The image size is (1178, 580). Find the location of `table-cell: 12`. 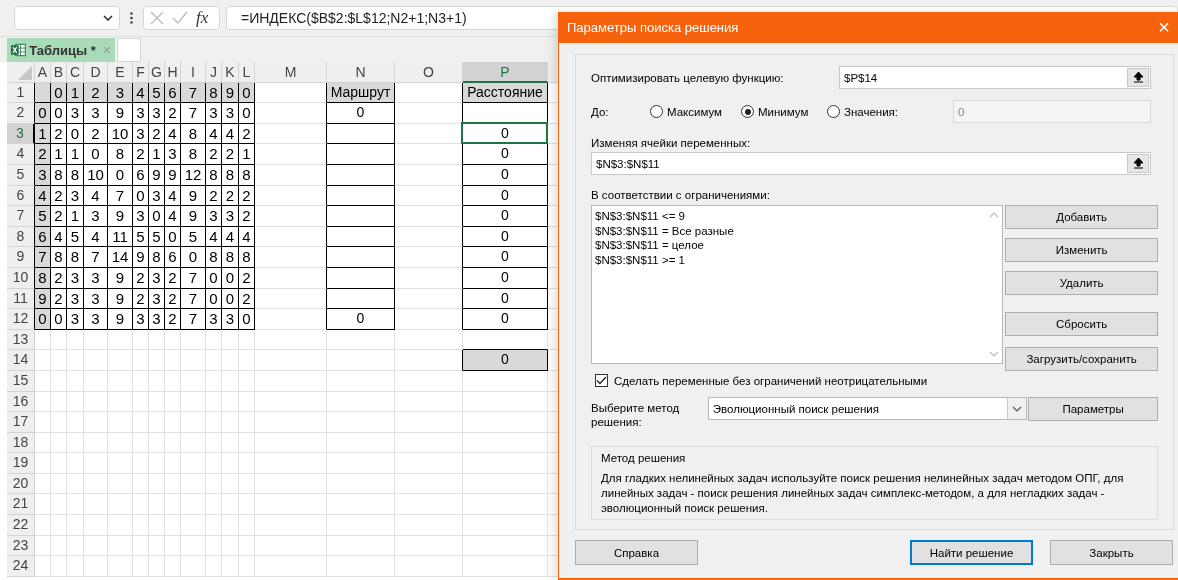

table-cell: 12 is located at coordinates (193, 175).